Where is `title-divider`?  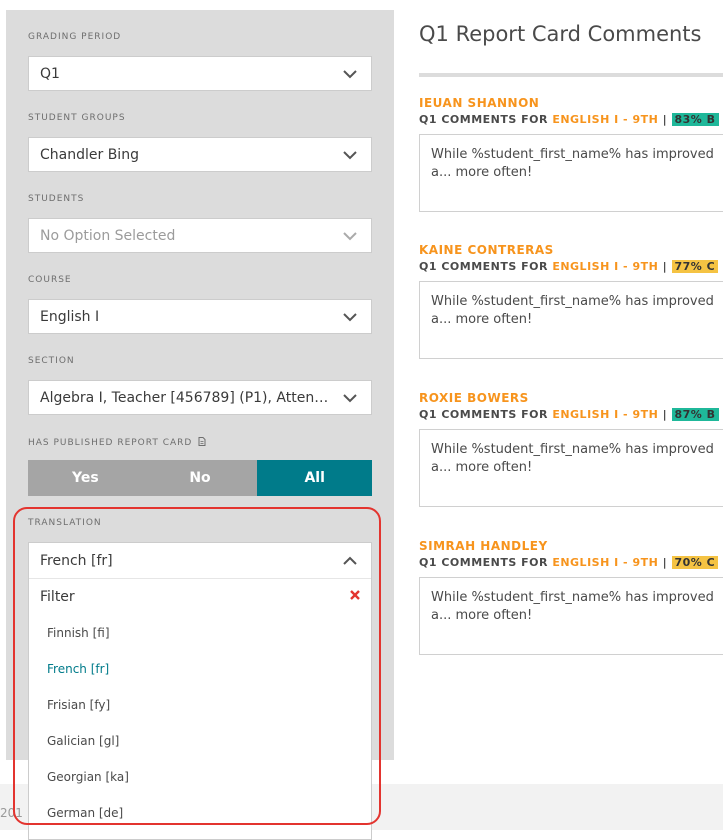
title-divider is located at coordinates (571, 75).